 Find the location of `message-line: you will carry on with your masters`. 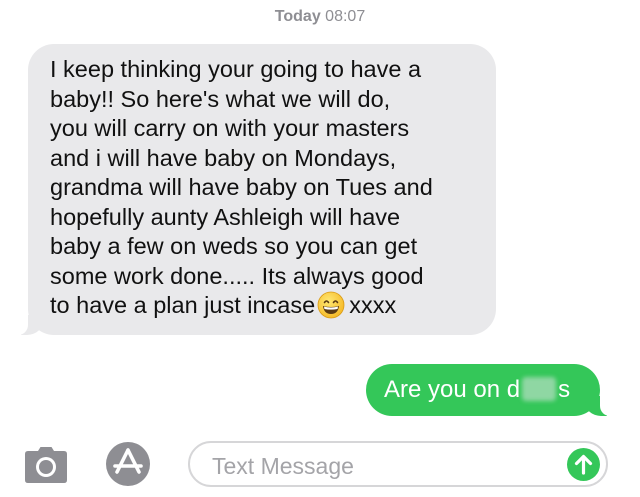

message-line: you will carry on with your masters is located at coordinates (230, 128).